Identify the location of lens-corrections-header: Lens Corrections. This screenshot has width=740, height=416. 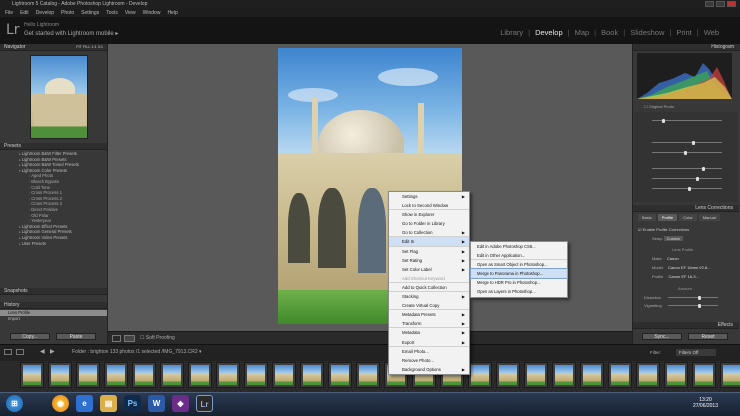
(686, 208).